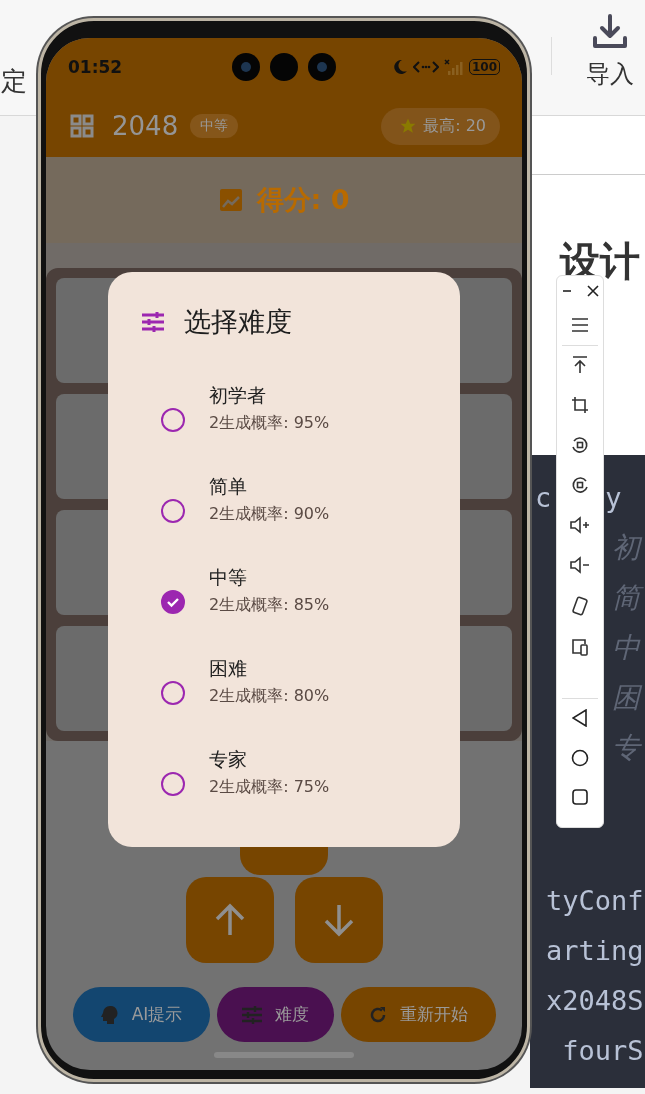  What do you see at coordinates (580, 485) in the screenshot?
I see `rotate-right-icon` at bounding box center [580, 485].